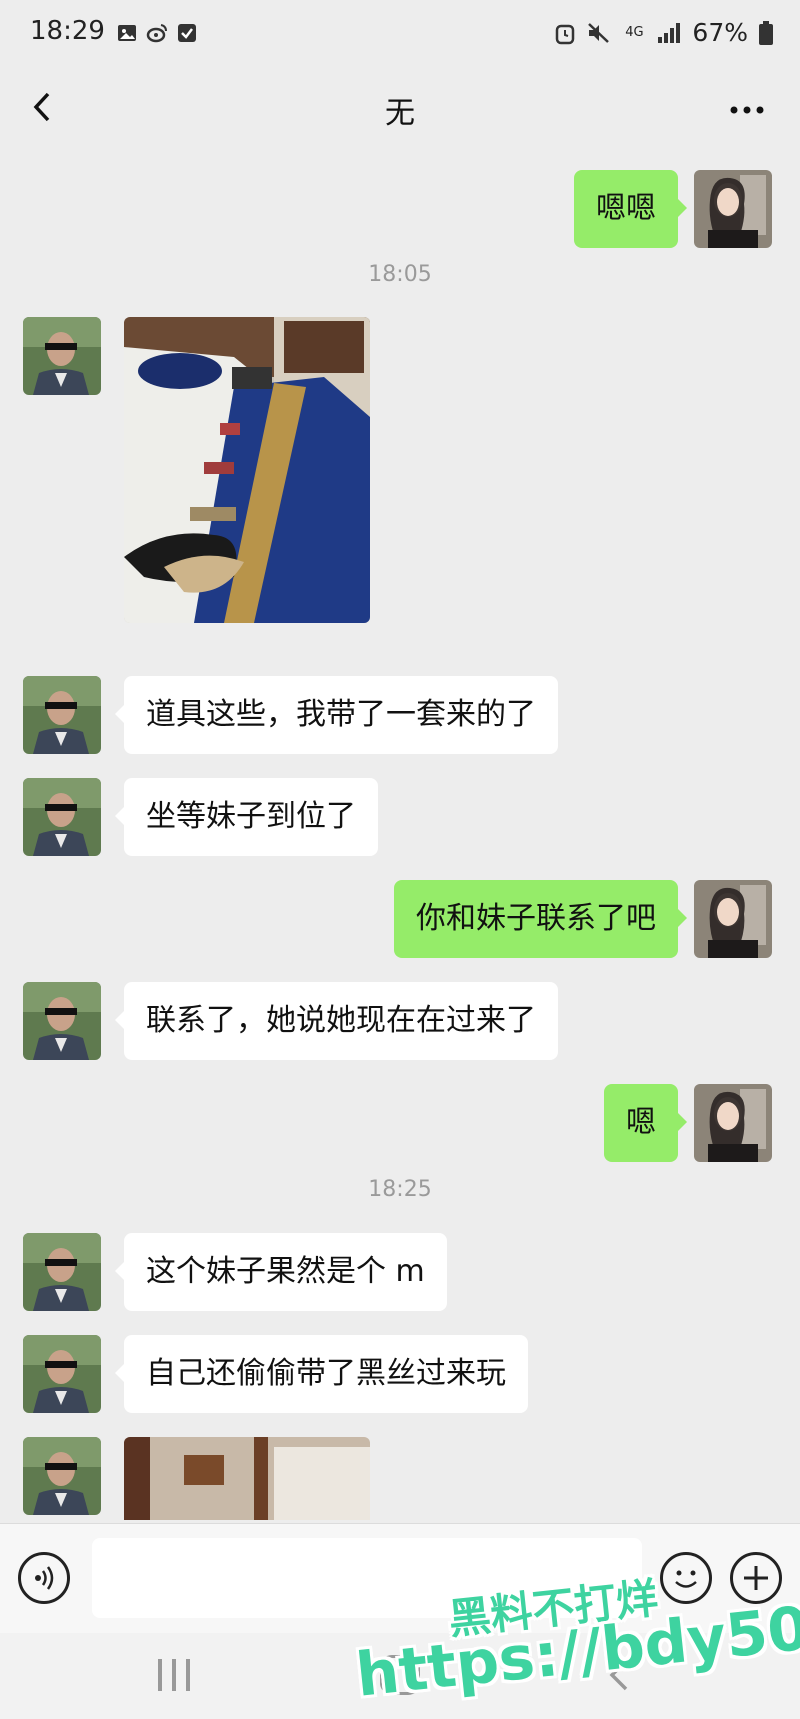 The height and width of the screenshot is (1719, 800). I want to click on received-bubble: 自己还偷偷带了黑丝过来玩, so click(321, 1374).